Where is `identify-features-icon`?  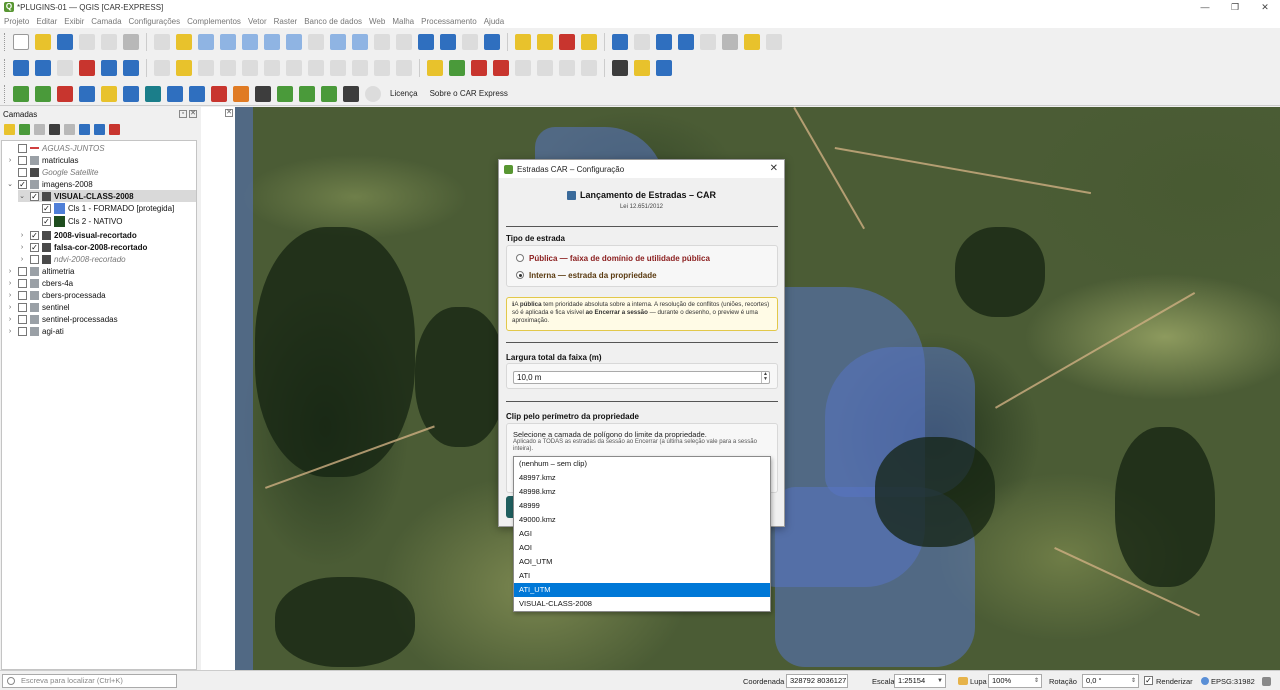 identify-features-icon is located at coordinates (620, 42).